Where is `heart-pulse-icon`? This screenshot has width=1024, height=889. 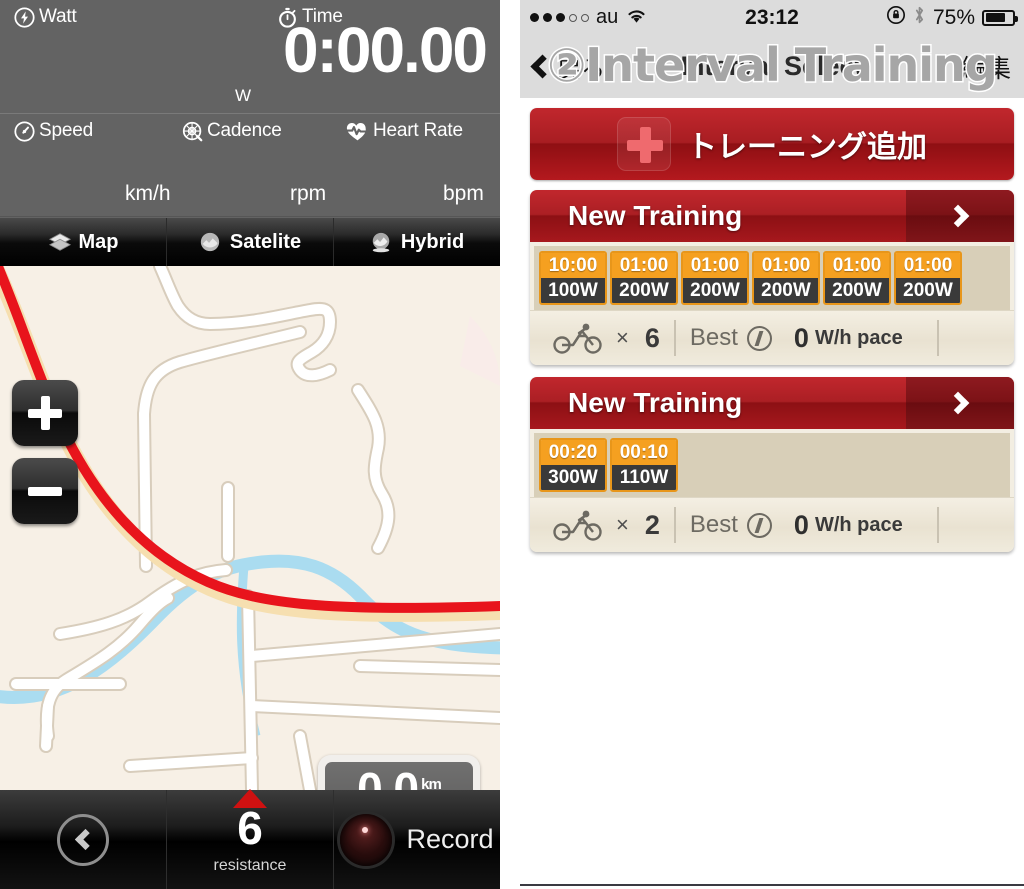
heart-pulse-icon is located at coordinates (357, 131).